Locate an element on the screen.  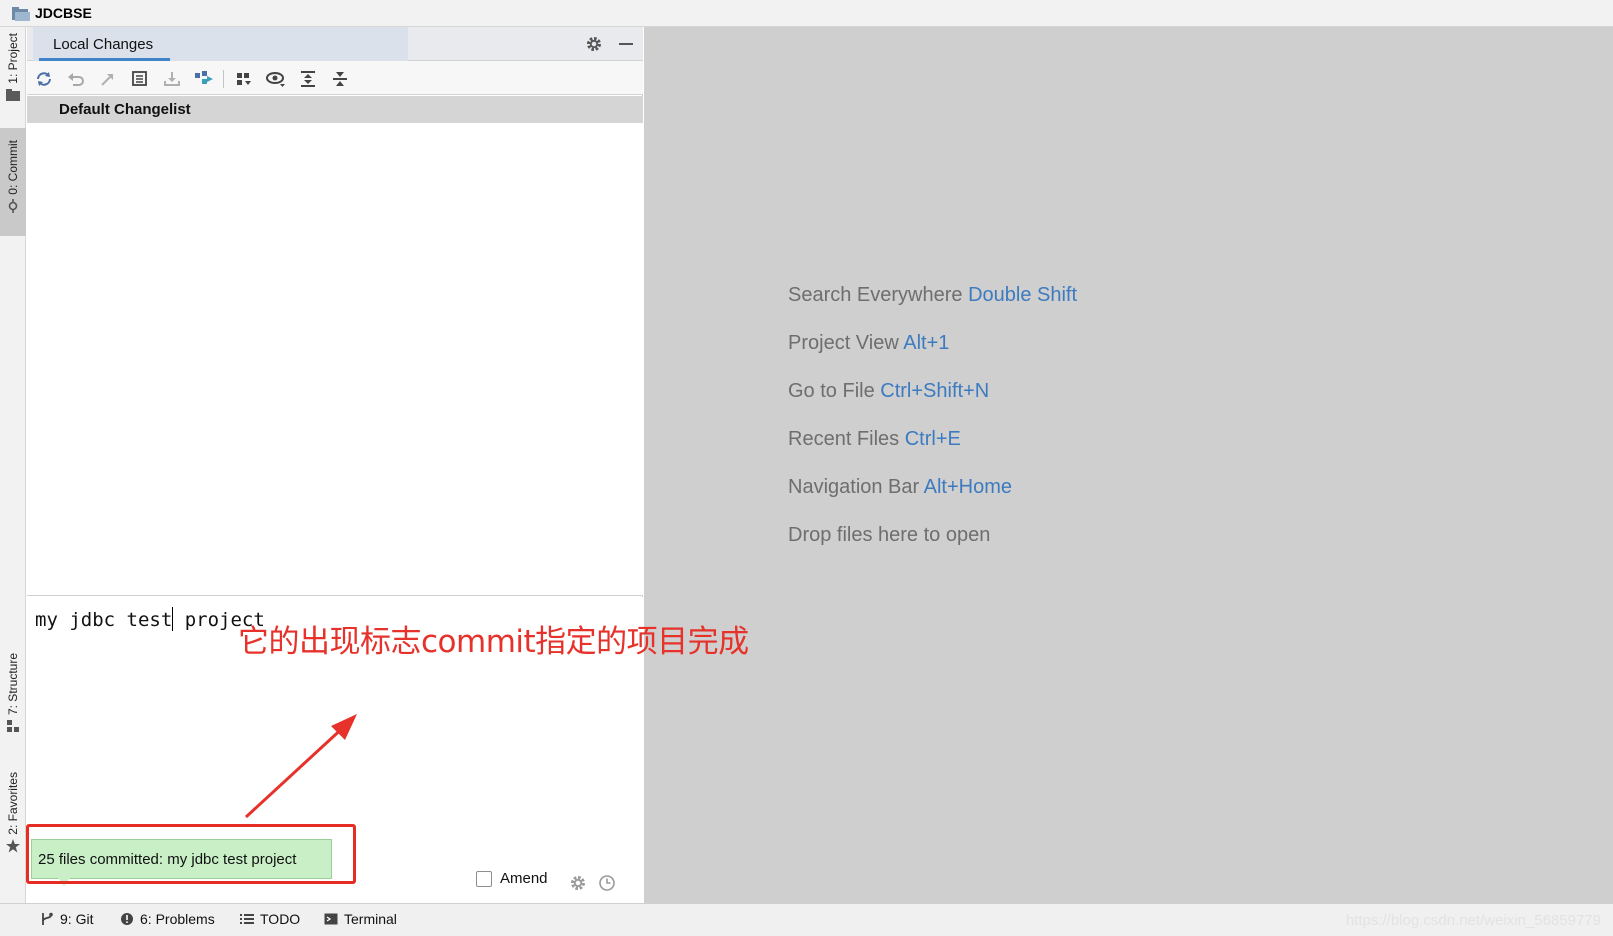
annotation-highlight-box is located at coordinates (191, 854).